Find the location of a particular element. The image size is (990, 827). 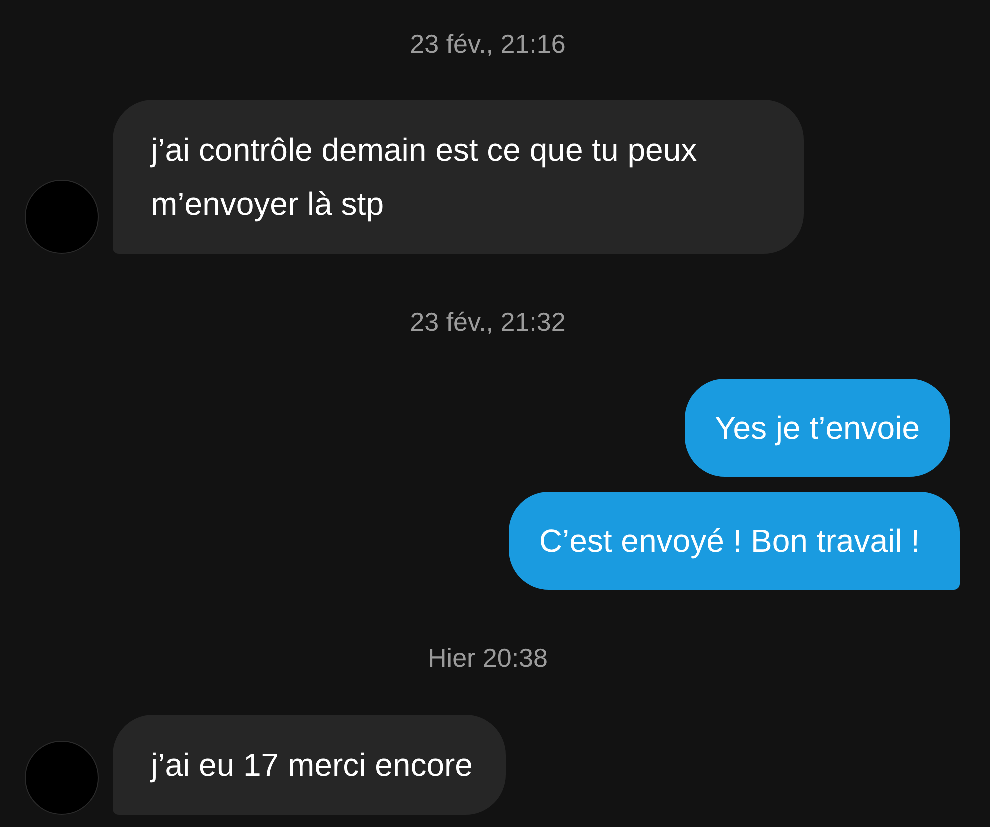

received-message: j’ai eu 17 merci encore is located at coordinates (309, 765).